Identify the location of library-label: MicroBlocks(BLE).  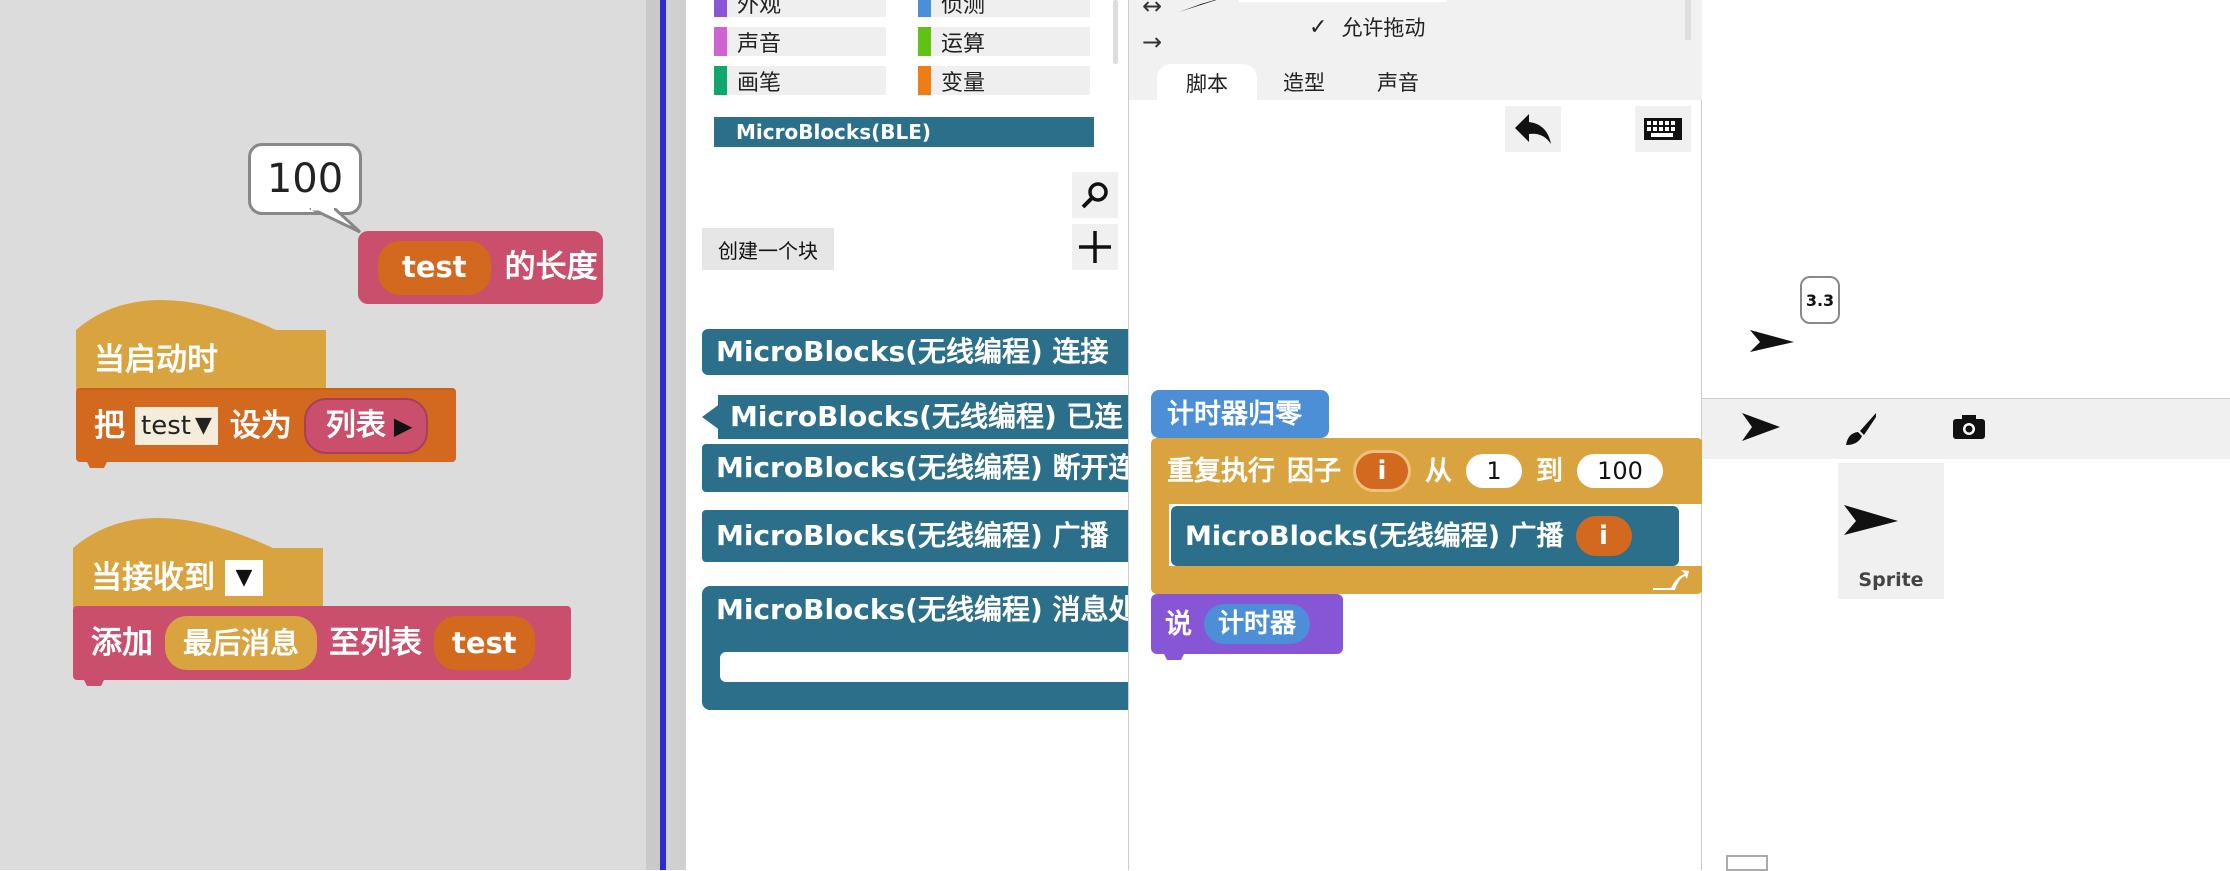
(834, 132).